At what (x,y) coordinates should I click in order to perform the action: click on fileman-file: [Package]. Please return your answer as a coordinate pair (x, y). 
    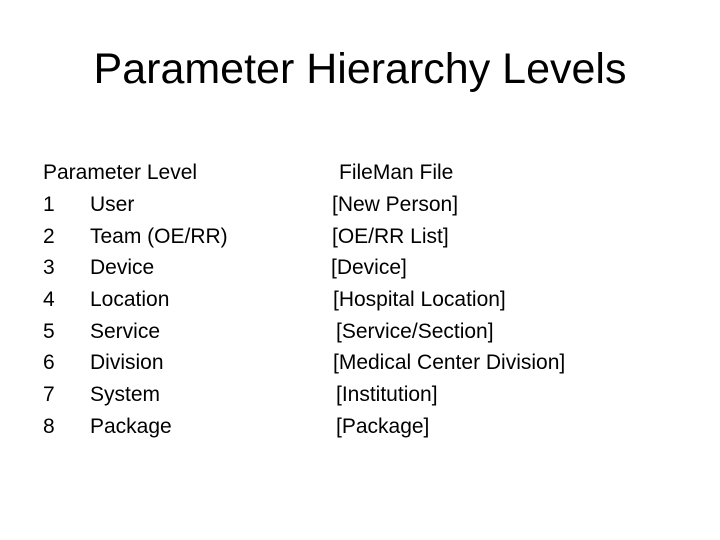
    Looking at the image, I should click on (383, 426).